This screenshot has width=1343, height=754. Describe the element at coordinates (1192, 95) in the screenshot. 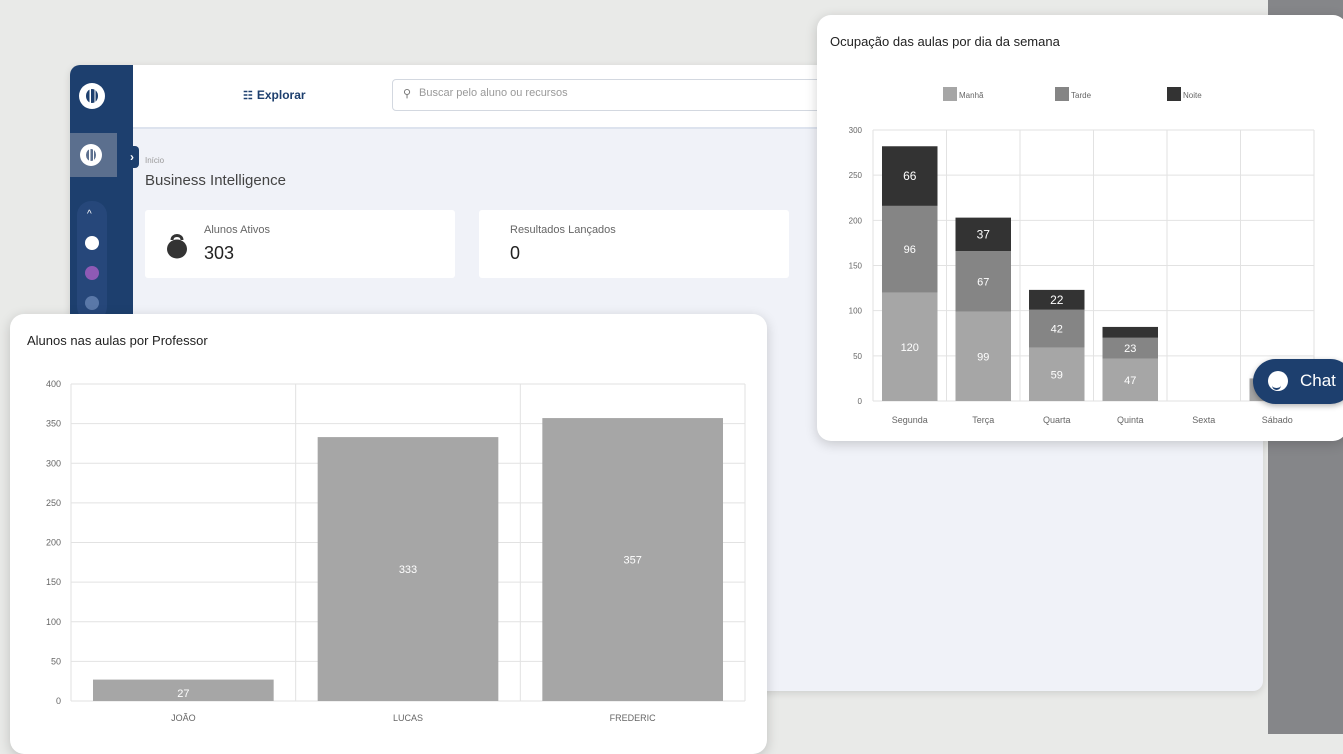

I see `legend-label: Noite` at that location.